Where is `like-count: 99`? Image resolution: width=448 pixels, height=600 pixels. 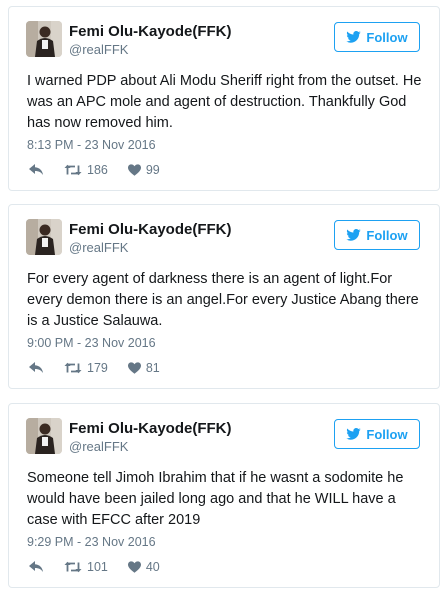
like-count: 99 is located at coordinates (152, 170).